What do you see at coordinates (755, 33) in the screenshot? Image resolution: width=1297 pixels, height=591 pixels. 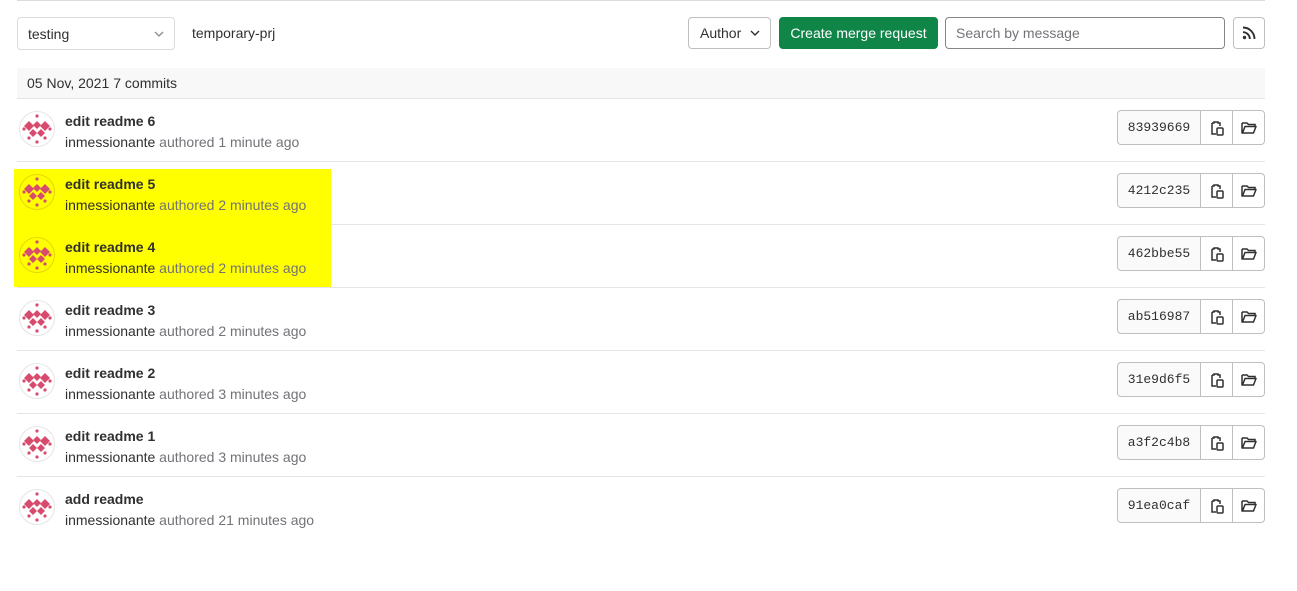 I see `chevron-down-icon` at bounding box center [755, 33].